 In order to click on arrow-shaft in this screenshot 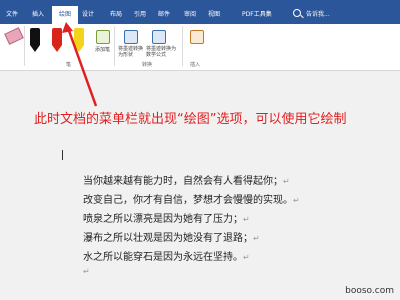, I will do `click(82, 67)`.